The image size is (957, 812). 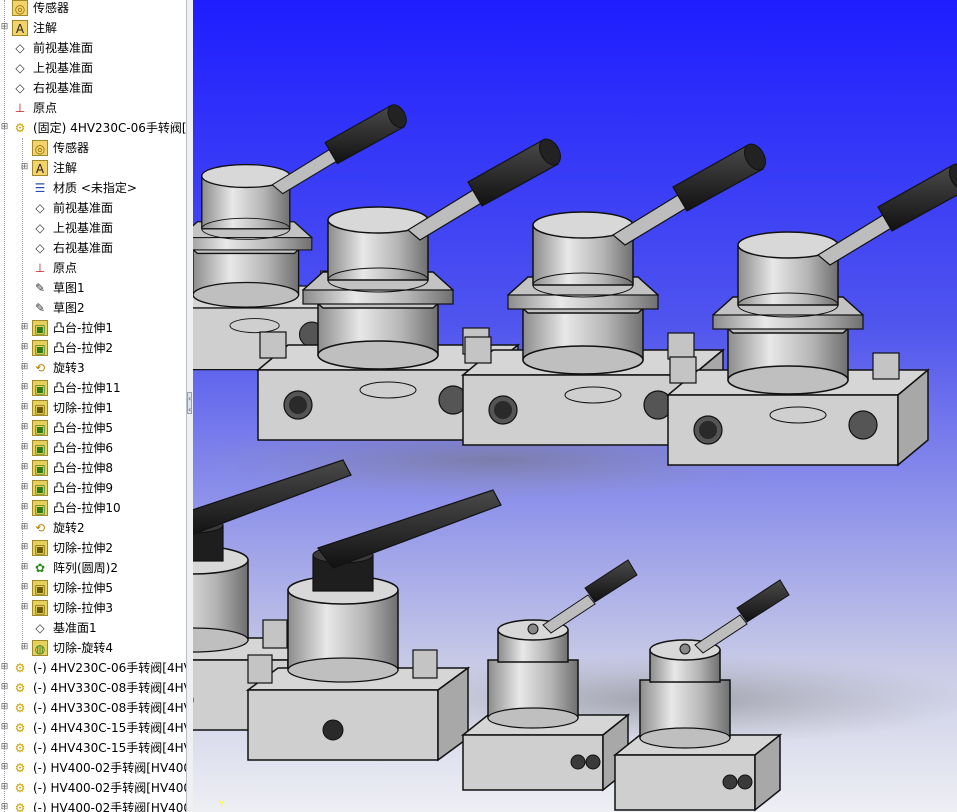 I want to click on tree-item-label: 旋转3, so click(x=69, y=368).